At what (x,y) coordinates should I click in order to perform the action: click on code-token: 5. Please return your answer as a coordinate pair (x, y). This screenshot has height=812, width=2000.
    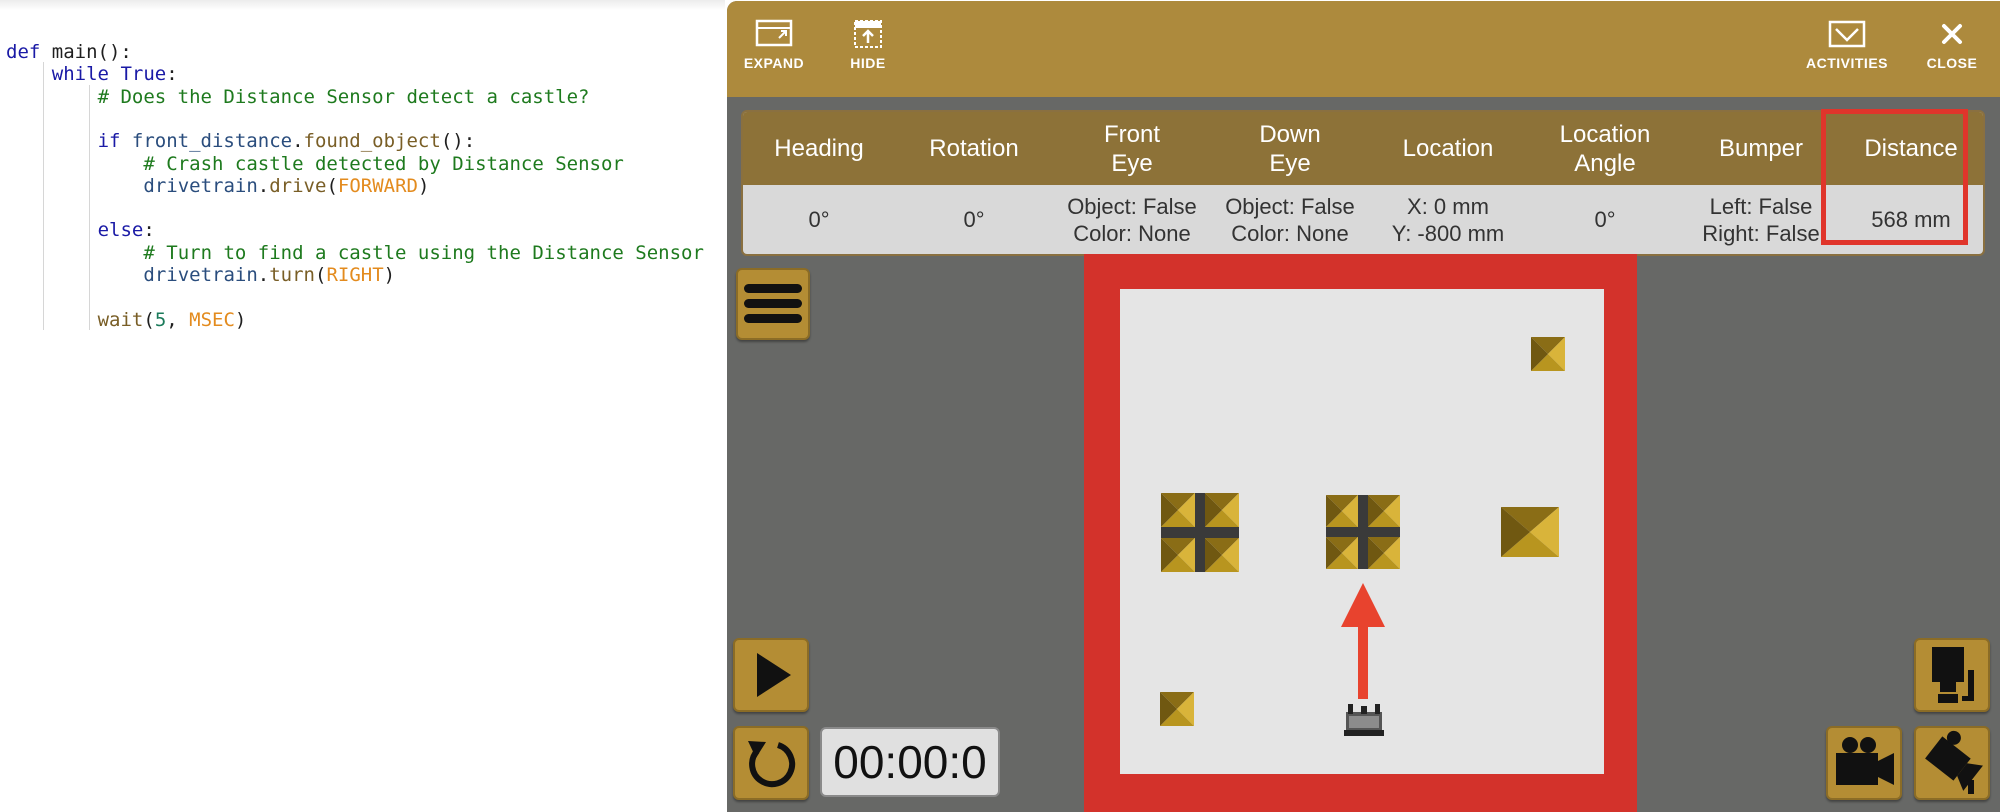
    Looking at the image, I should click on (160, 319).